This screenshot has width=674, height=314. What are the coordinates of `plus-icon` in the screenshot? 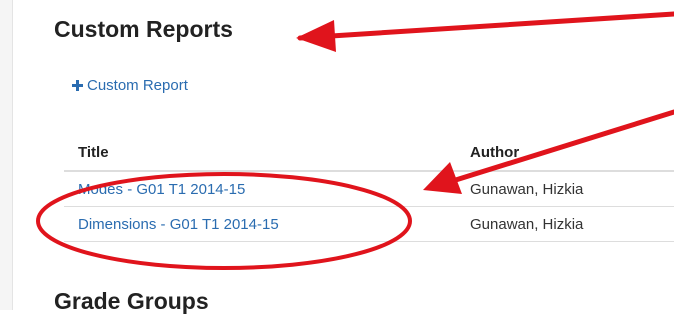 It's located at (77, 85).